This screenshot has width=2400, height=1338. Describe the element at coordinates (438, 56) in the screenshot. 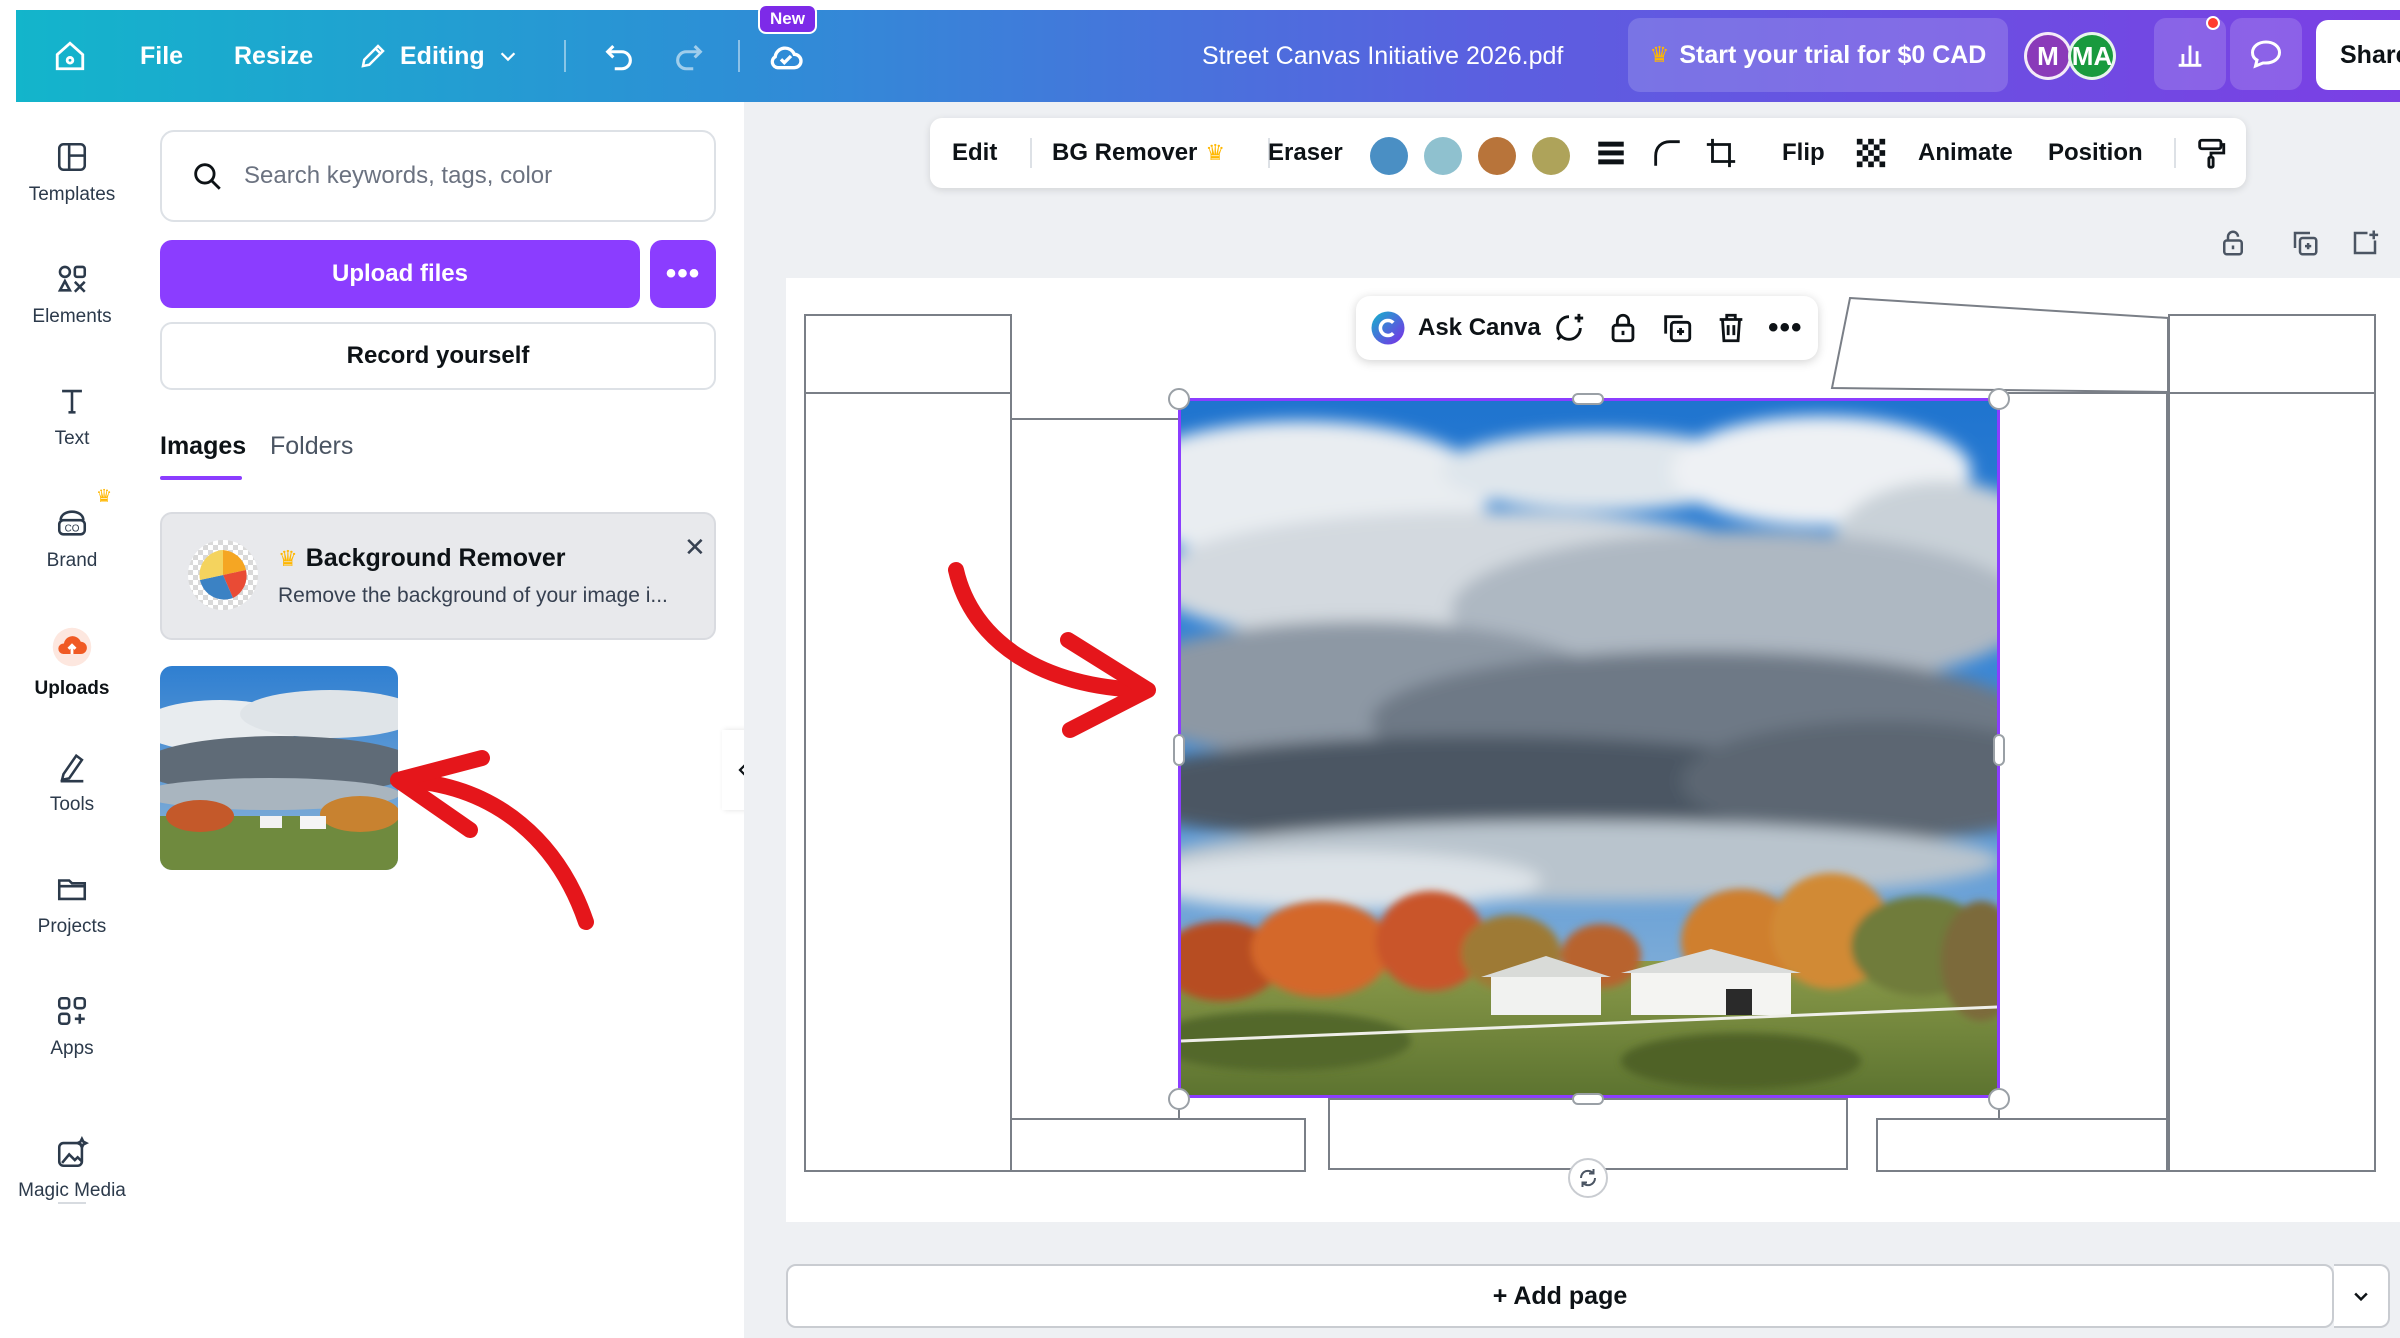

I see `editing-mode-dropdown: Editing` at that location.